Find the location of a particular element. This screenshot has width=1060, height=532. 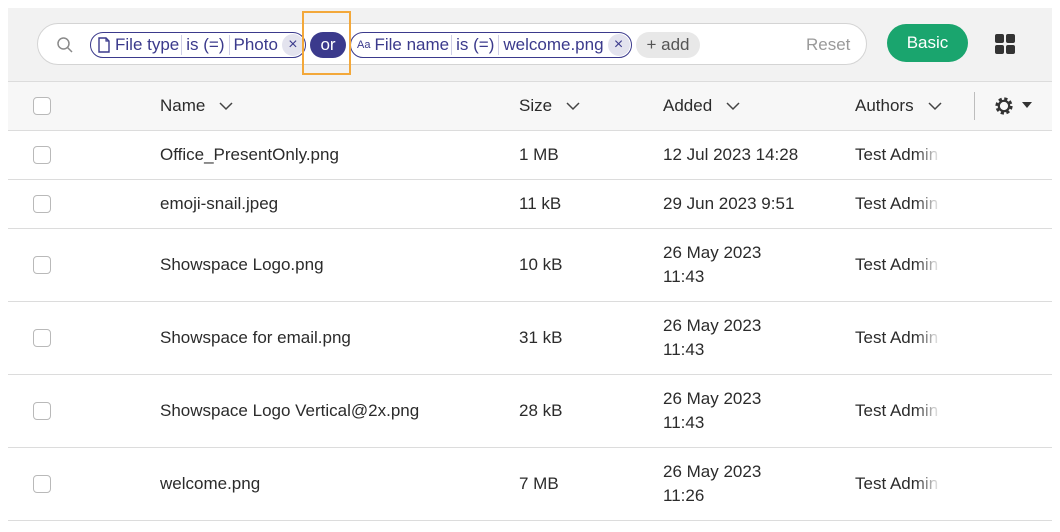

column-header-authors: Authors is located at coordinates (898, 106).